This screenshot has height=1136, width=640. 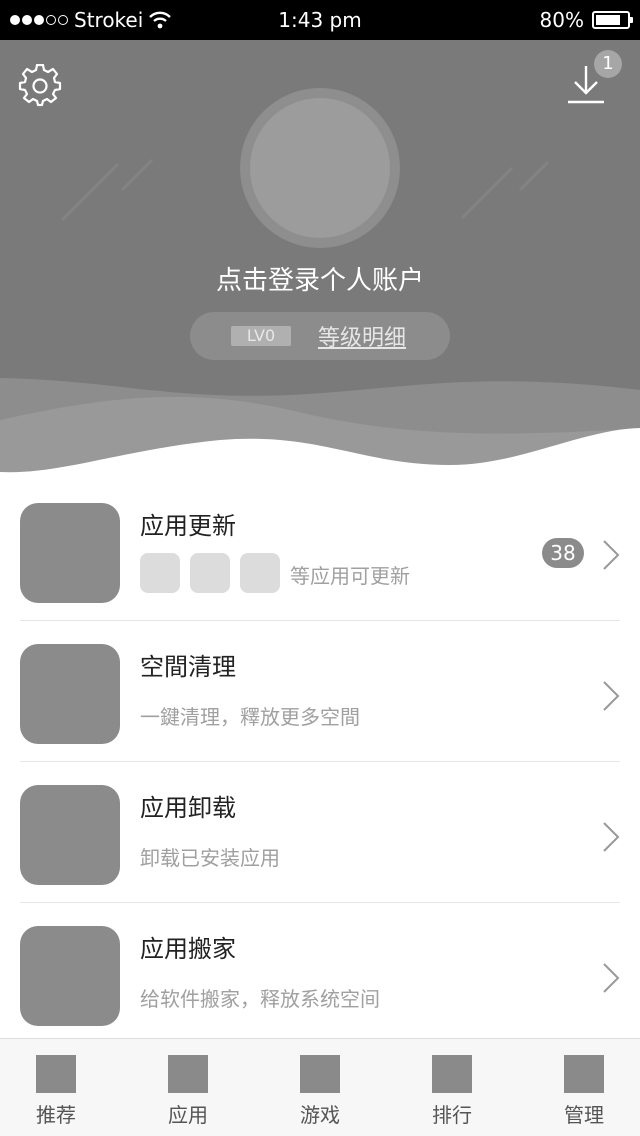 I want to click on list-item-app-update: 应用更新 等应用可更新 38, so click(x=320, y=550).